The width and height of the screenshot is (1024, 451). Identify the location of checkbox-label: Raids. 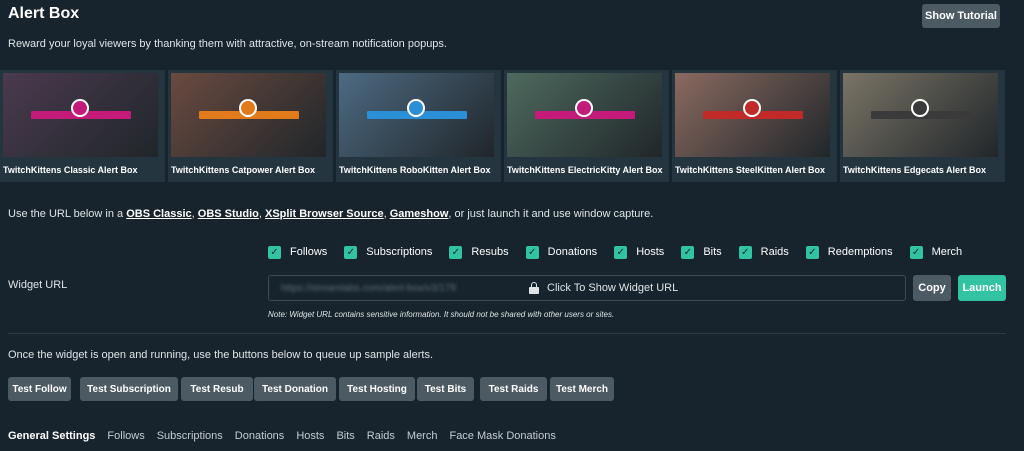
(774, 252).